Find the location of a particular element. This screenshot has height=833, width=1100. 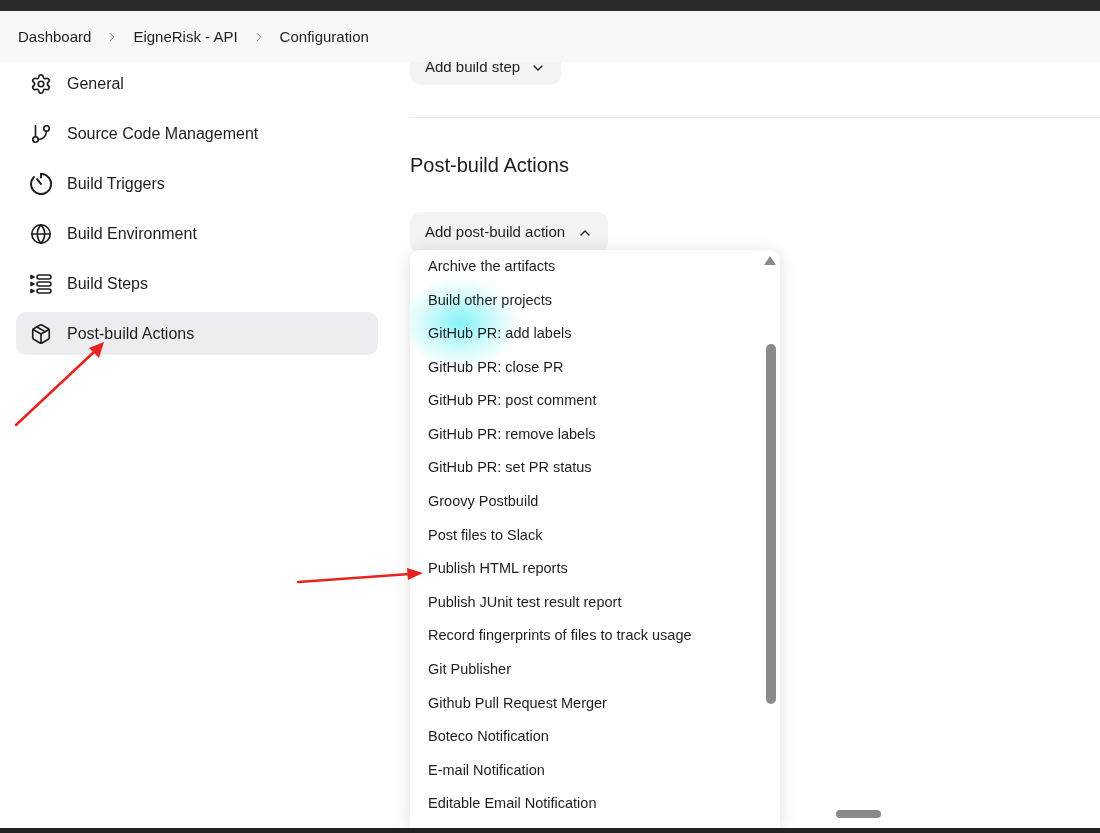

menu-item: GitHub PR: remove labels is located at coordinates (512, 434).